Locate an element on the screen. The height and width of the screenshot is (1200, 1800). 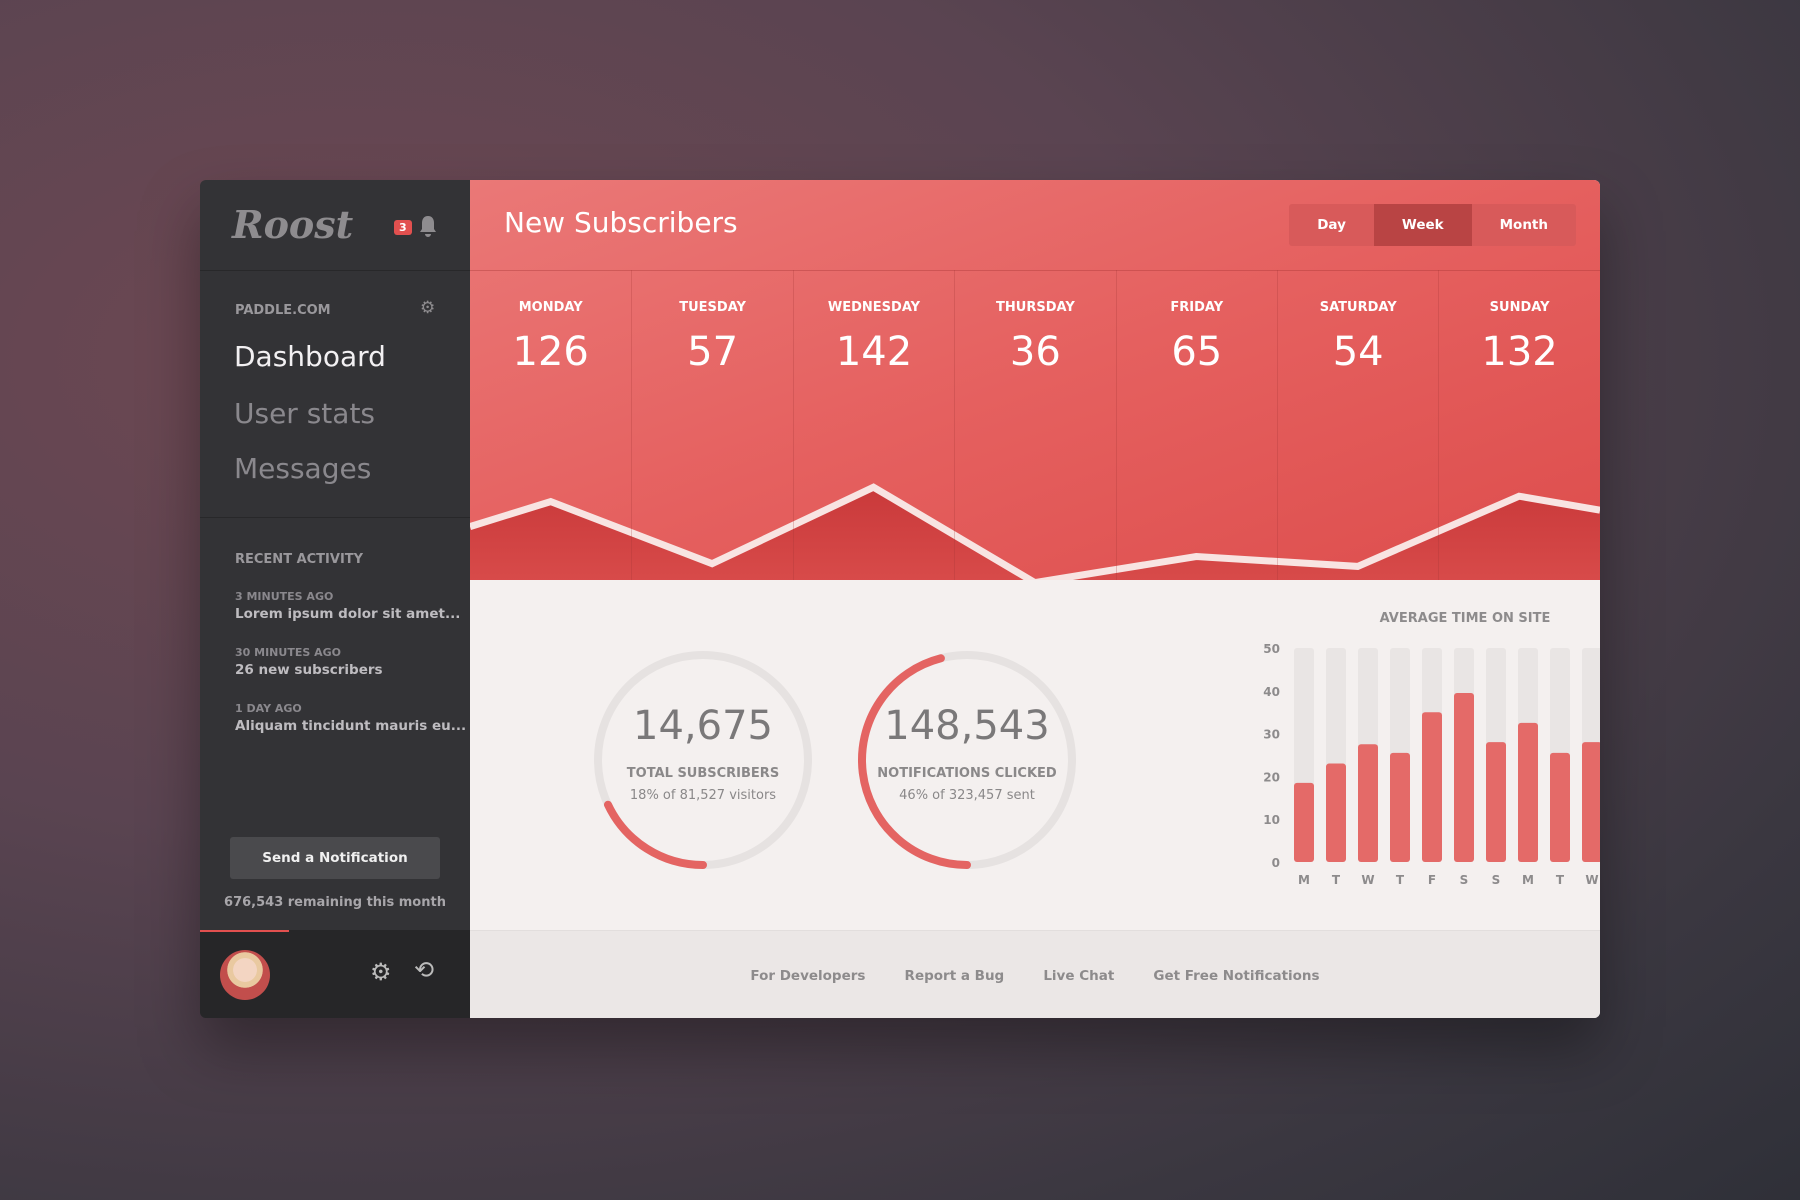
total-subscribers-ring is located at coordinates (703, 760).